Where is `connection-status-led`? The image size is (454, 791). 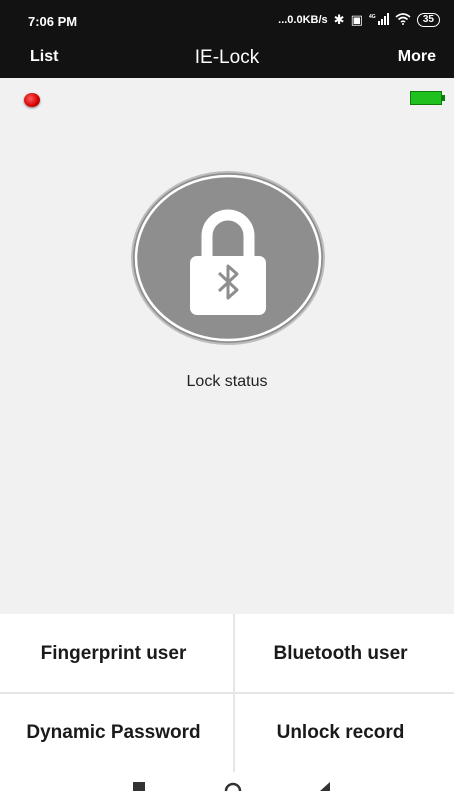 connection-status-led is located at coordinates (32, 100).